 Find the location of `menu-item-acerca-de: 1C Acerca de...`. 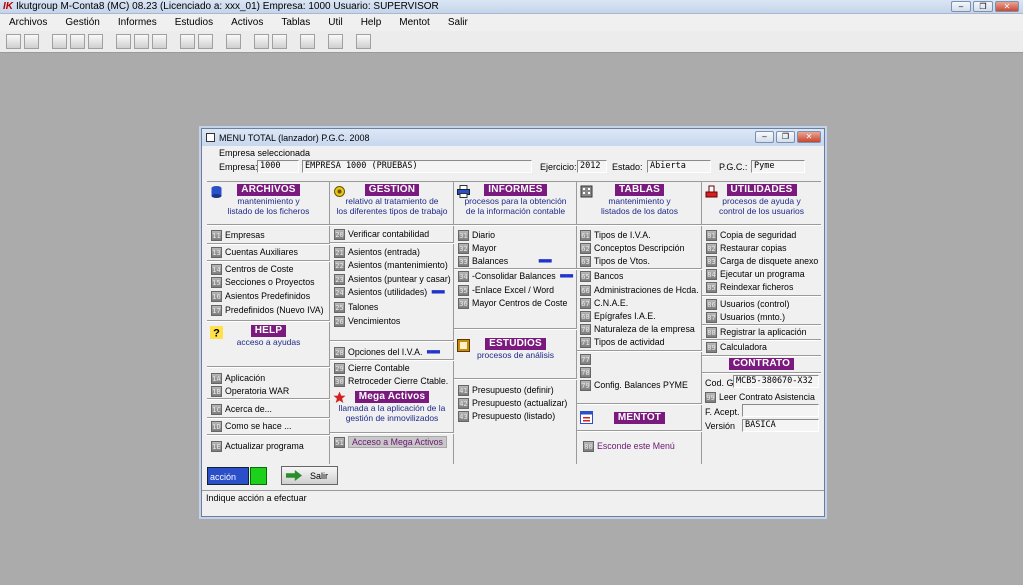

menu-item-acerca-de: 1C Acerca de... is located at coordinates (241, 409).